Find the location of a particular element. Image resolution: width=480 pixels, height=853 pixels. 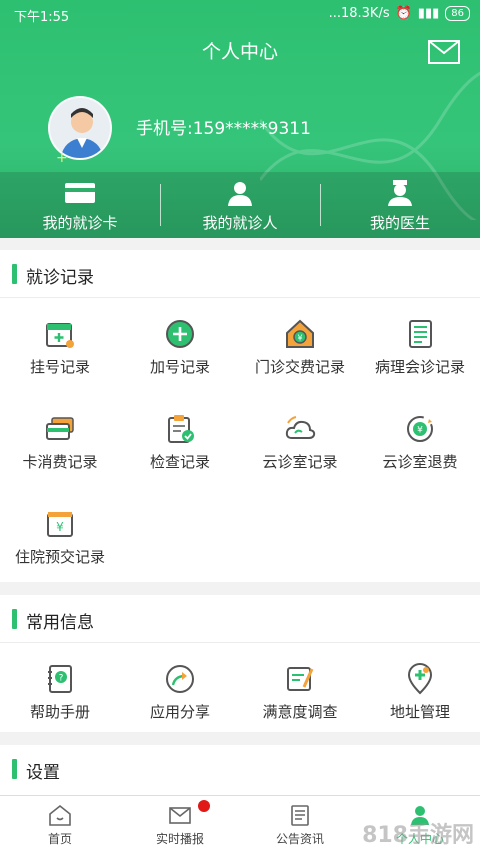

refund-icon: ¥ is located at coordinates (420, 429).